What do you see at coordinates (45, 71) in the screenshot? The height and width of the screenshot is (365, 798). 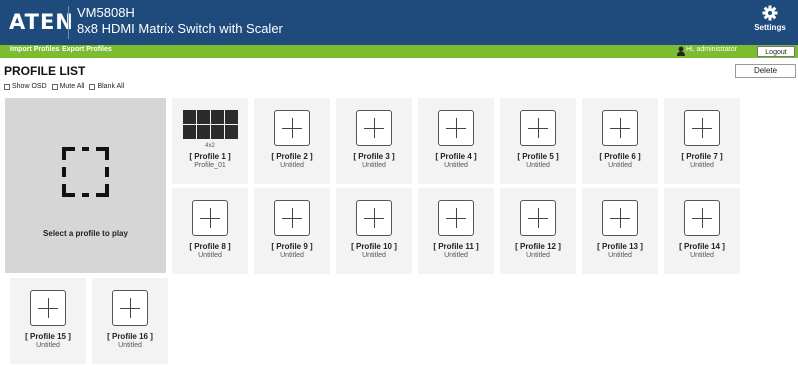 I see `page-title: PROFILE LIST` at bounding box center [45, 71].